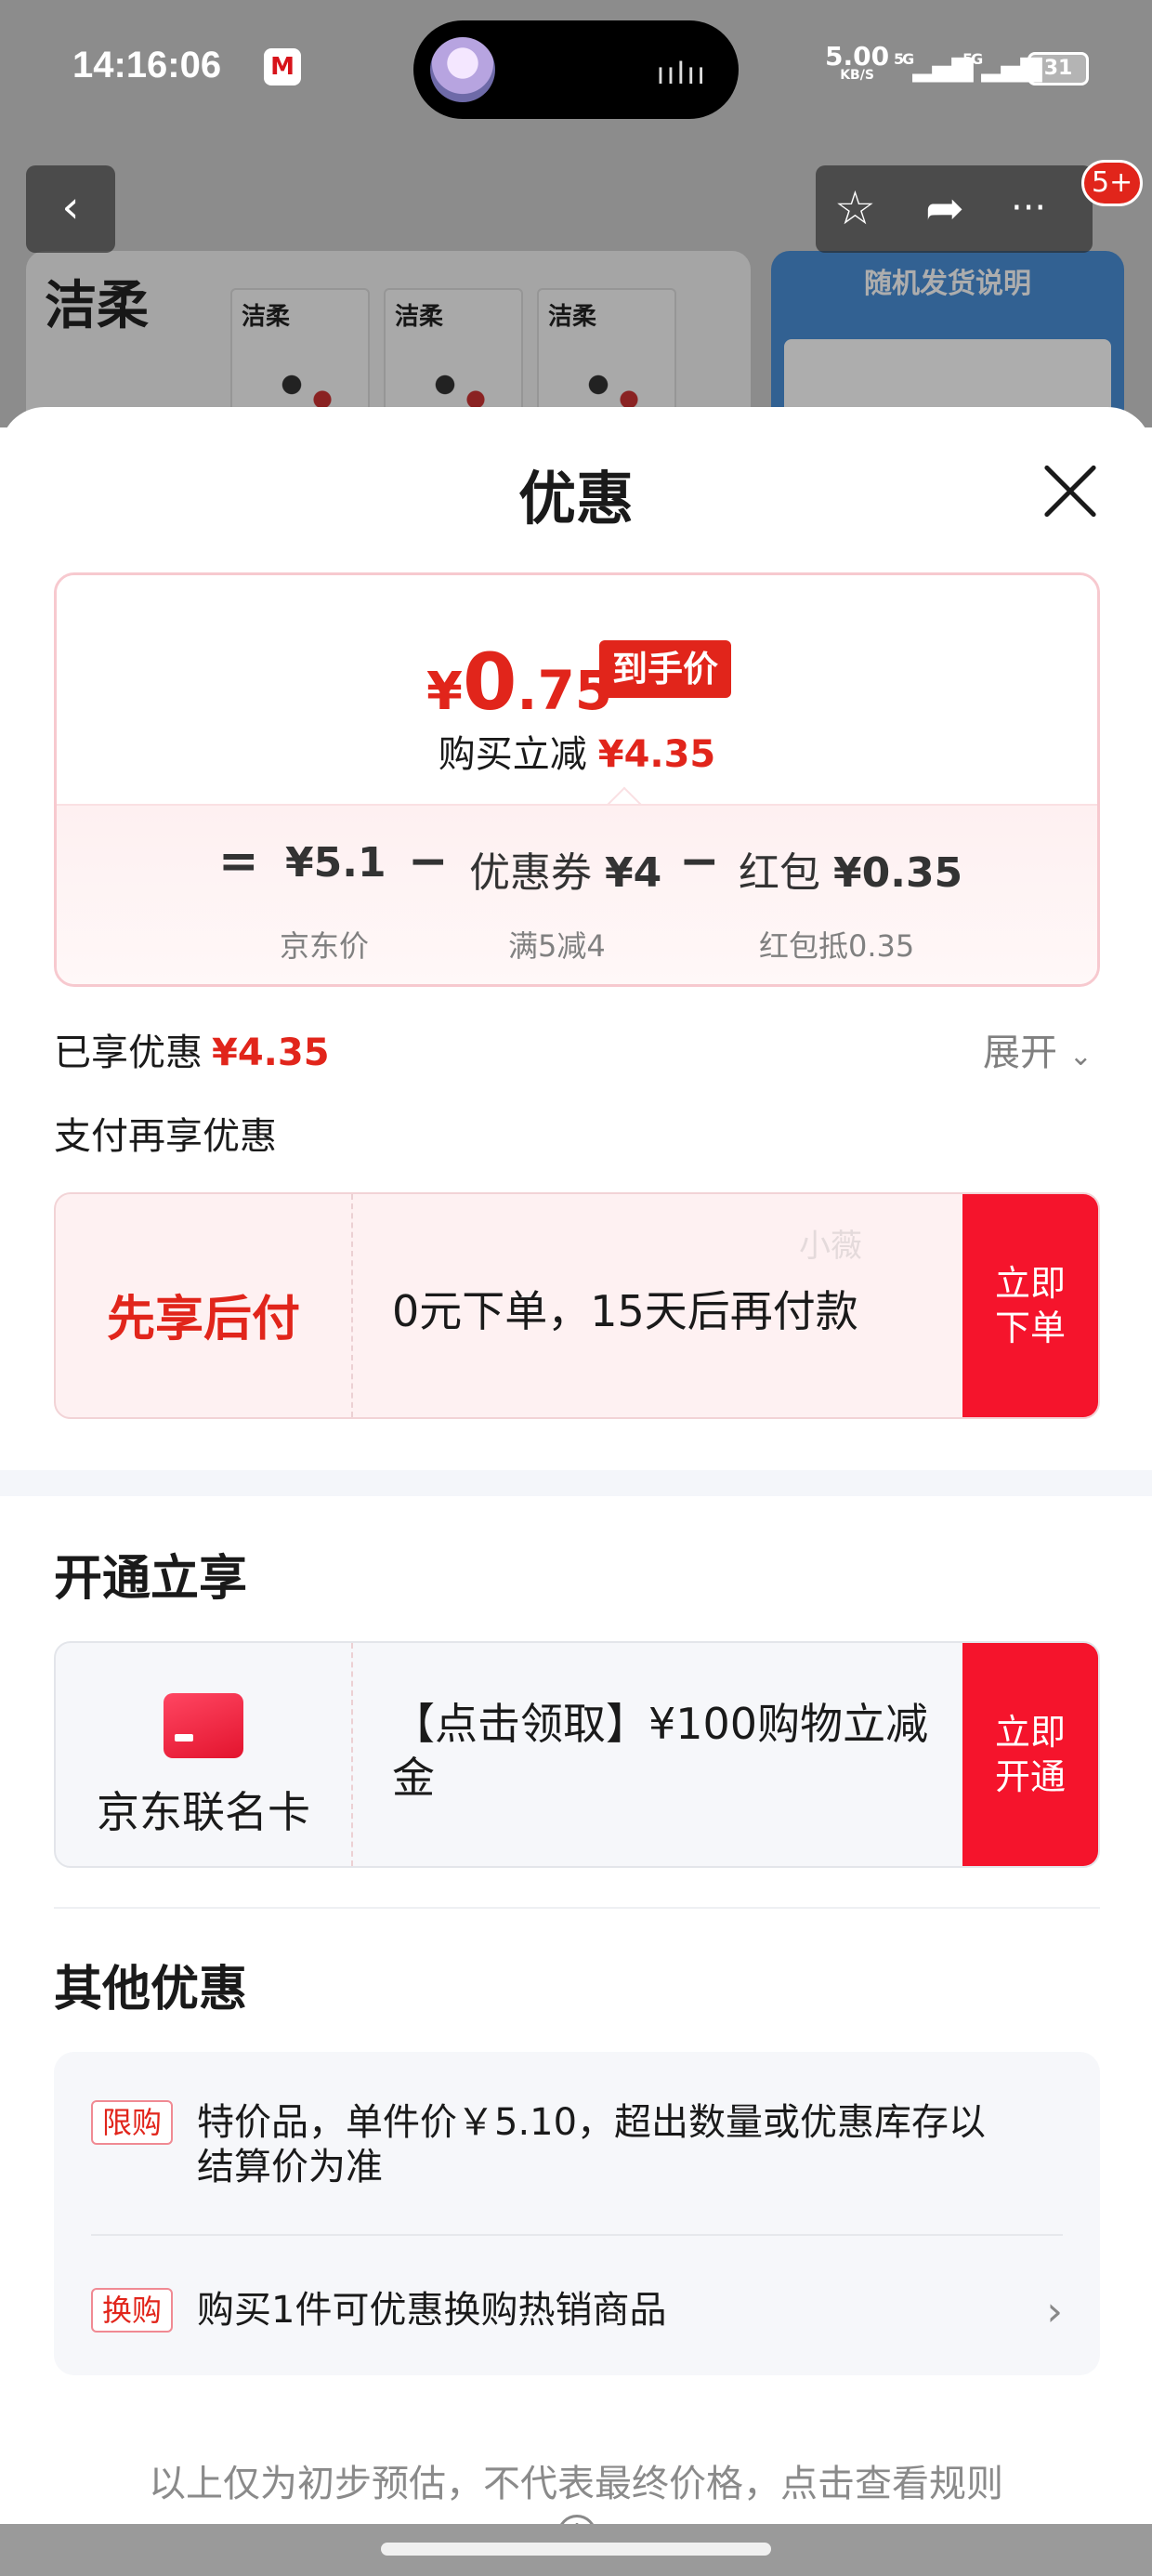 Image resolution: width=1152 pixels, height=2576 pixels. I want to click on bnpl-desc: 0元下单，15天后再付款, so click(625, 1311).